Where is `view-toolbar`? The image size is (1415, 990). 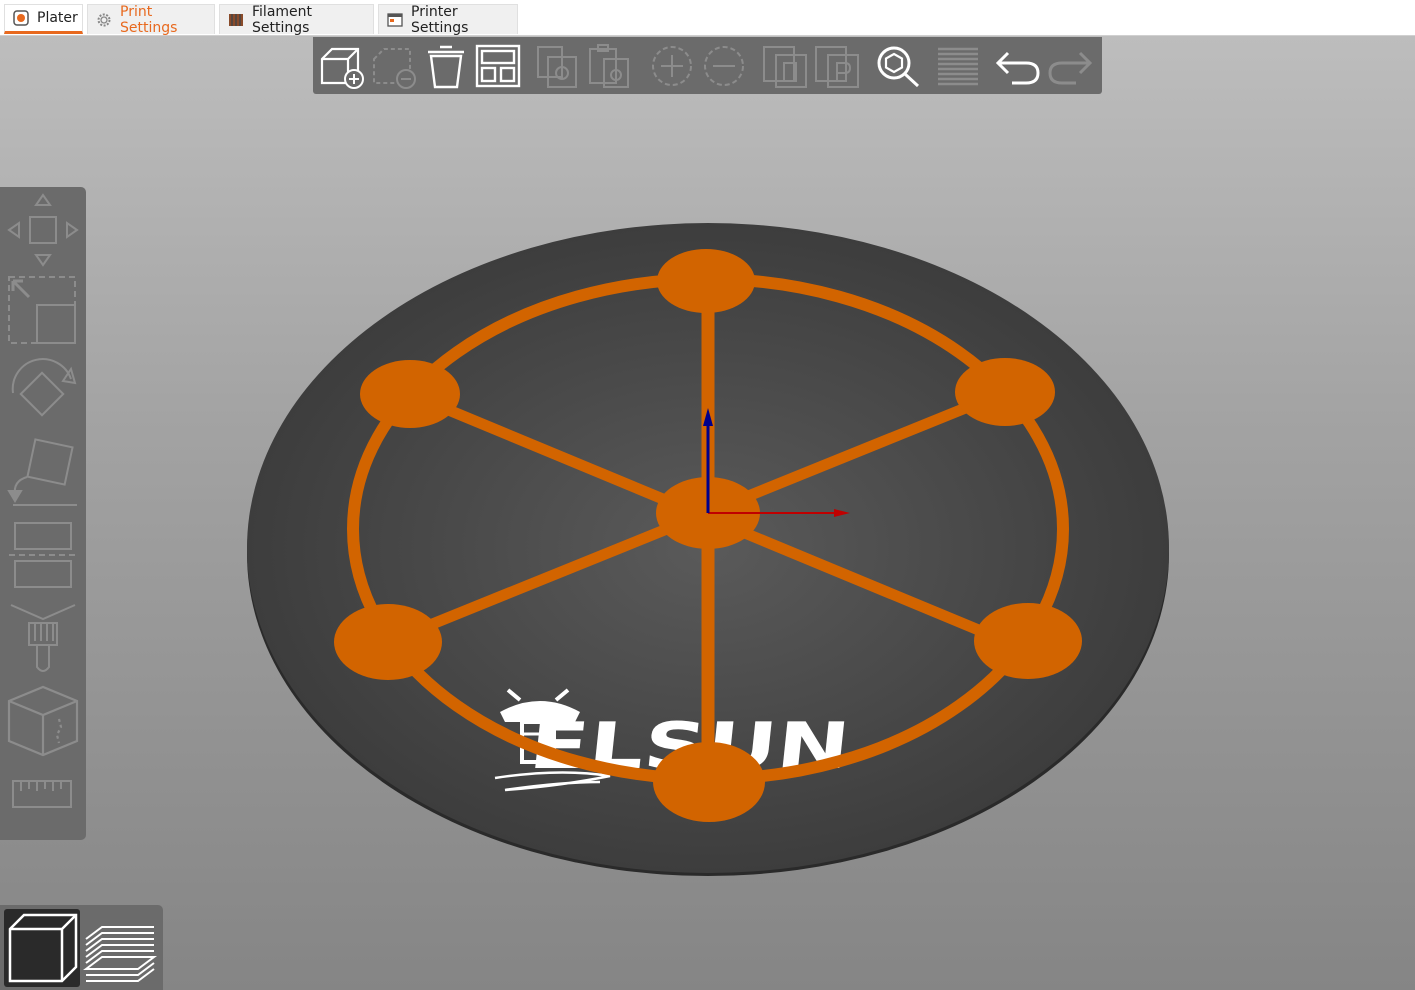
view-toolbar is located at coordinates (81, 947).